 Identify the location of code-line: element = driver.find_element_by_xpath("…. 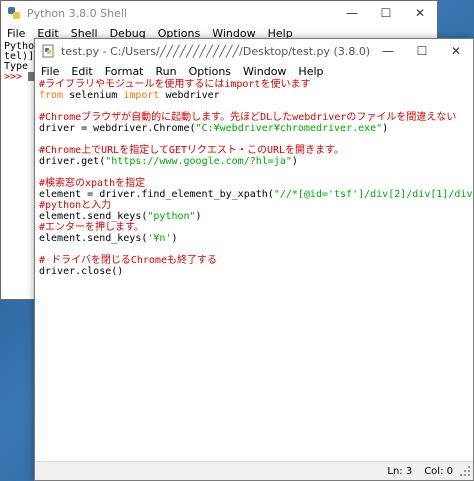
(256, 194).